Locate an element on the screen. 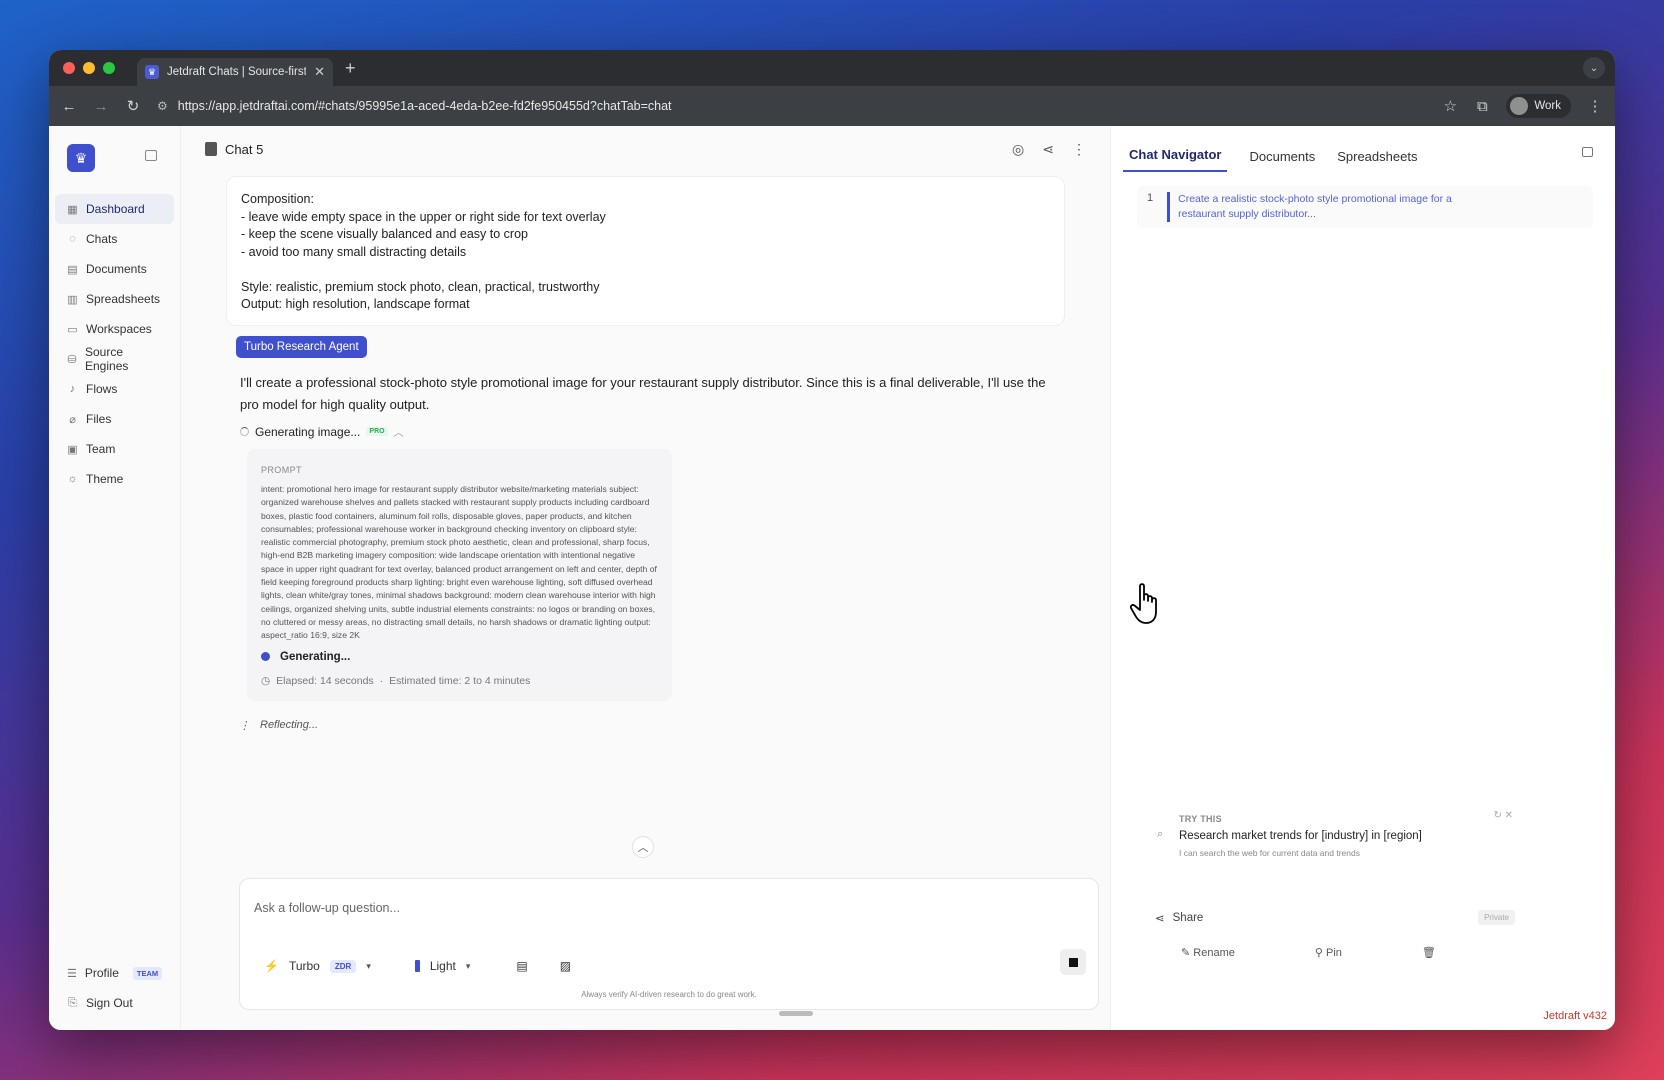 The width and height of the screenshot is (1664, 1080). trash-icon: 🗑 is located at coordinates (1429, 952).